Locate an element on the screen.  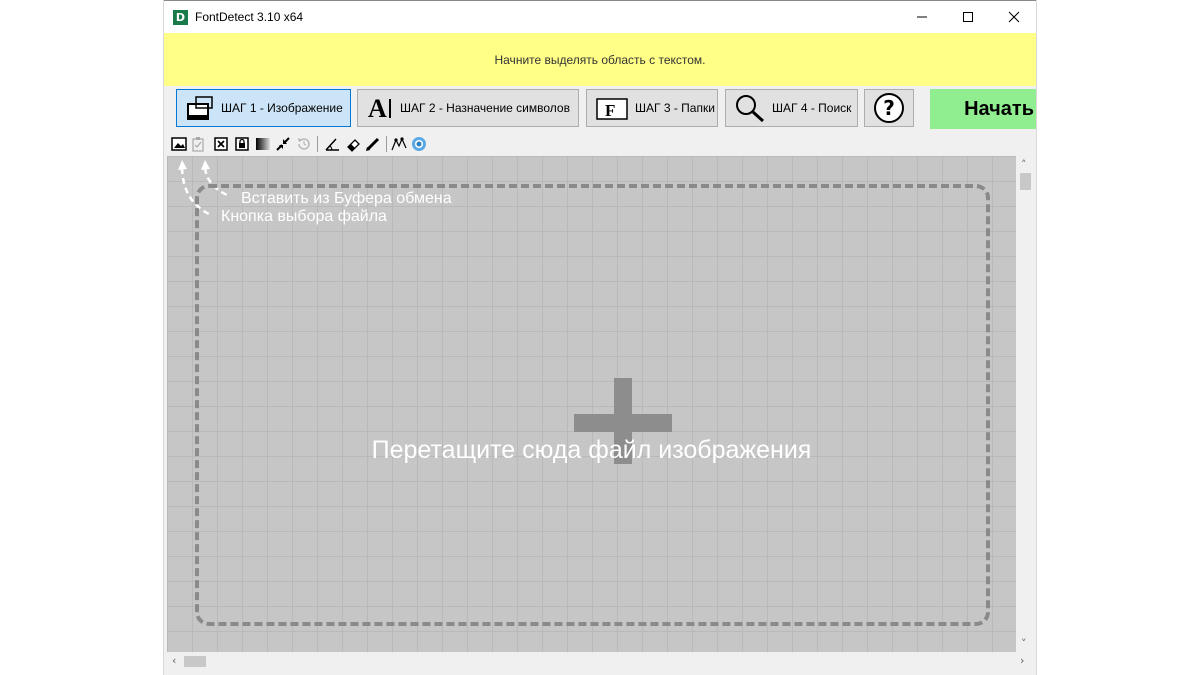
title-bar: D FontDetect 3.10 x64 is located at coordinates (600, 17).